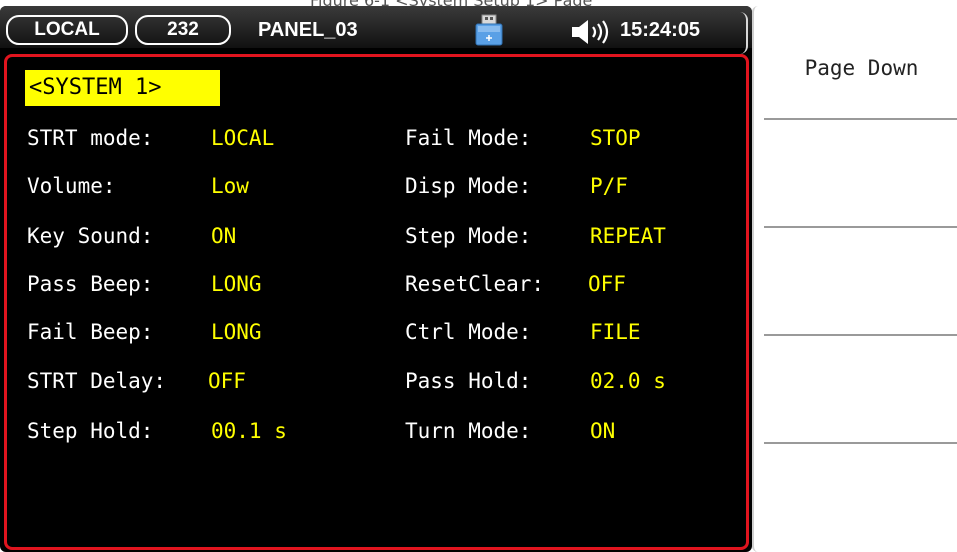 The width and height of the screenshot is (957, 552). Describe the element at coordinates (468, 236) in the screenshot. I see `param-label-step-mode: Step Mode:` at that location.